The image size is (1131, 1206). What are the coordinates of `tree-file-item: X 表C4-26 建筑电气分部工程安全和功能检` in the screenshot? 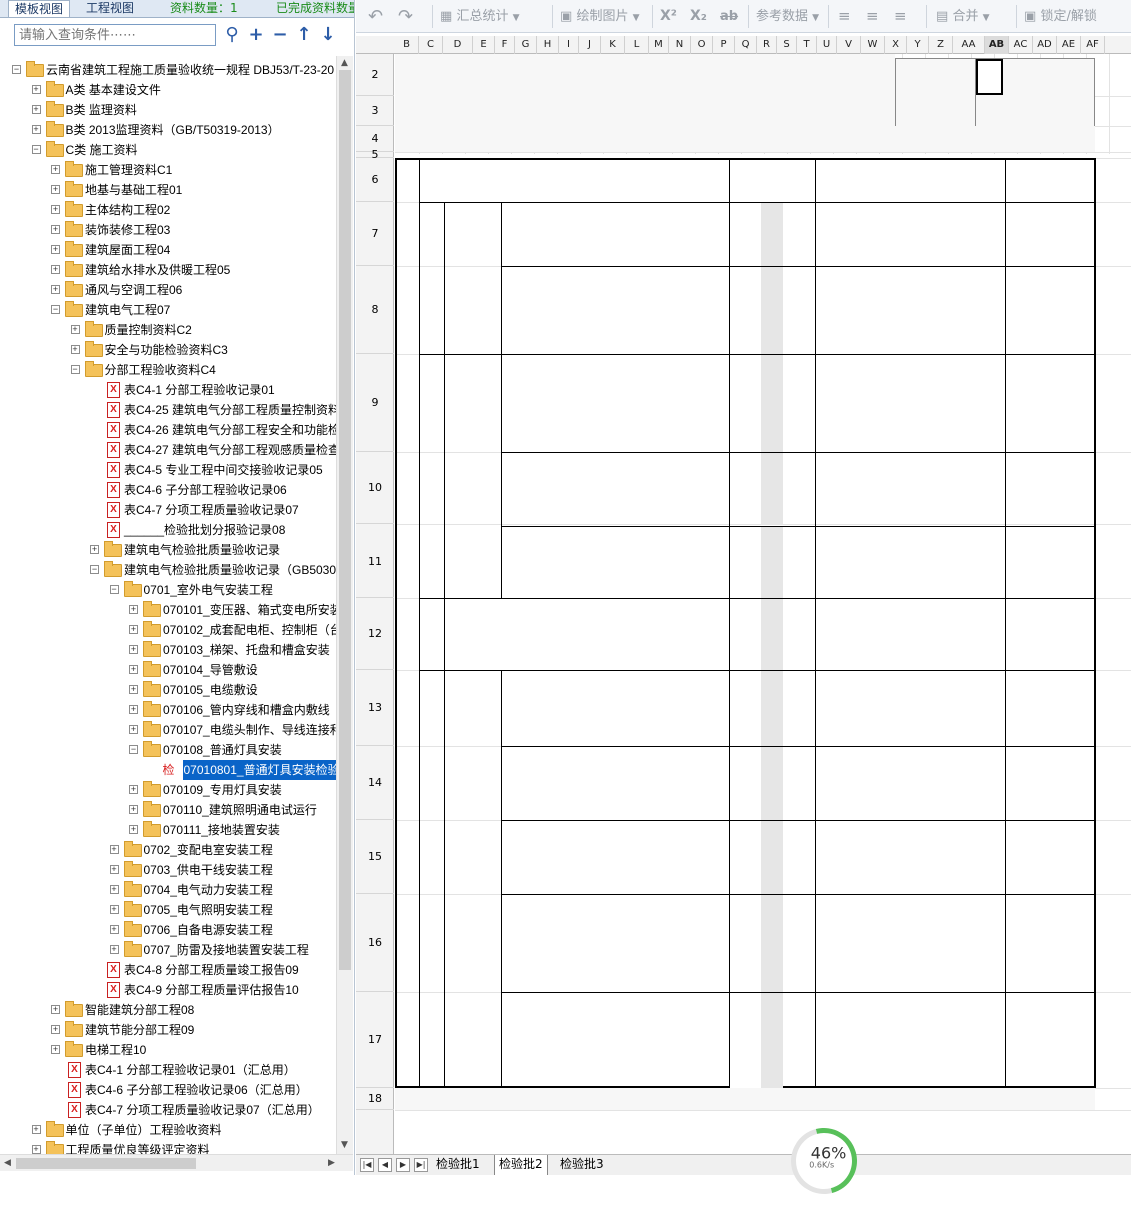 It's located at (168, 430).